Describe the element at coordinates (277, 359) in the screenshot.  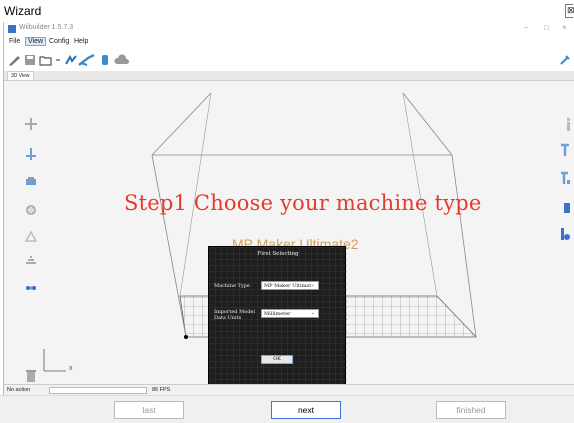
I see `ok-button: OK` at that location.